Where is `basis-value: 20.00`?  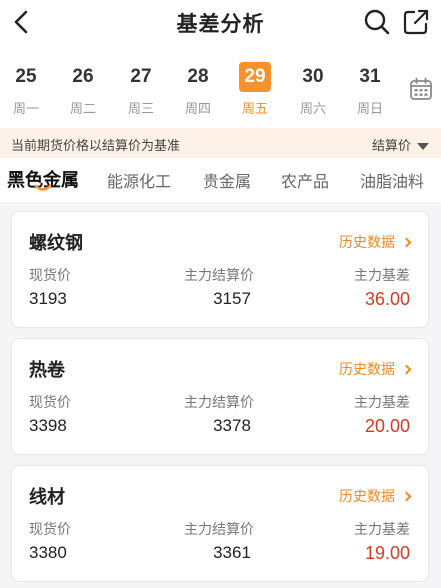 basis-value: 20.00 is located at coordinates (387, 426).